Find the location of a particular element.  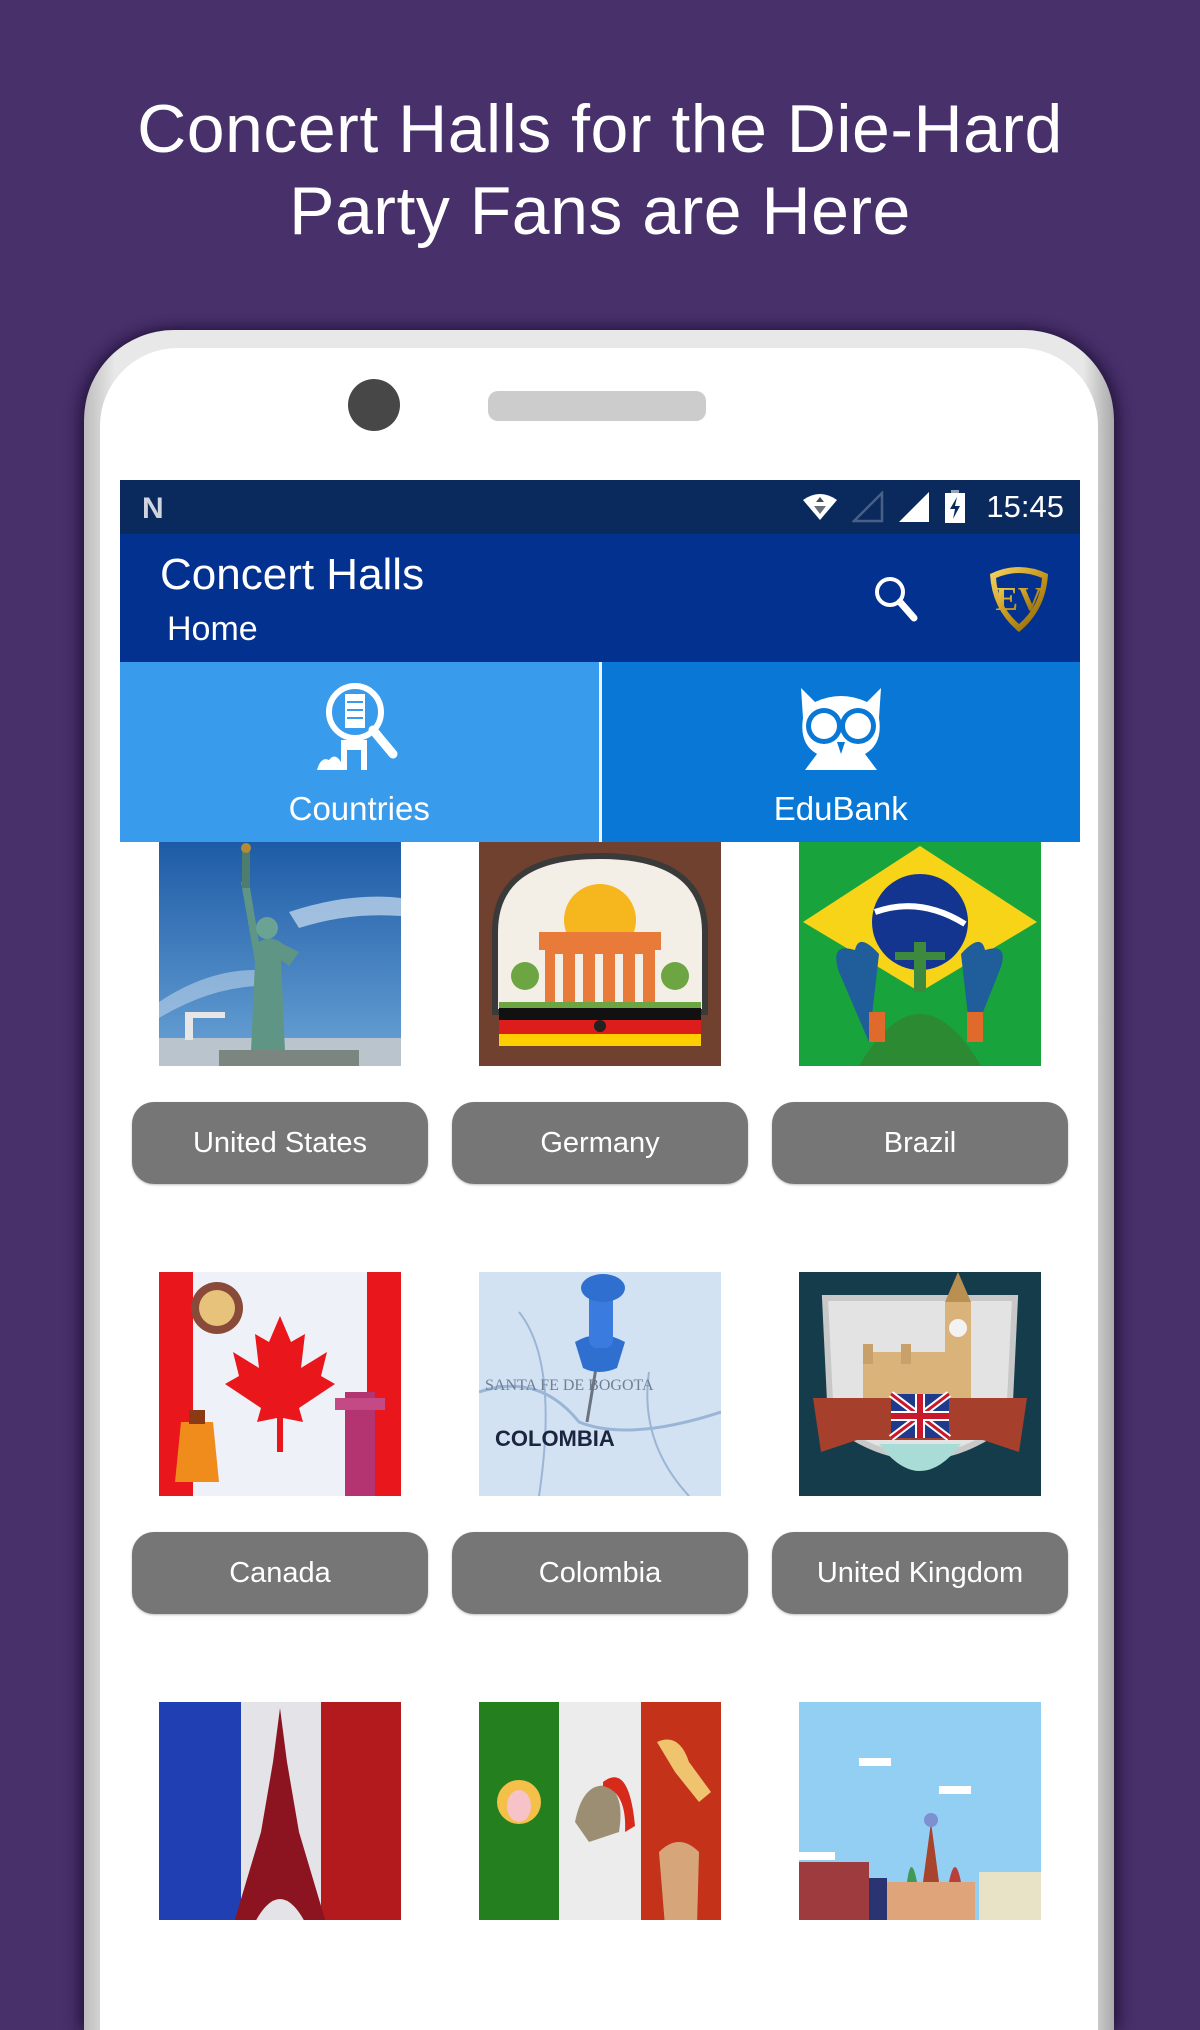

germany-image is located at coordinates (600, 954).